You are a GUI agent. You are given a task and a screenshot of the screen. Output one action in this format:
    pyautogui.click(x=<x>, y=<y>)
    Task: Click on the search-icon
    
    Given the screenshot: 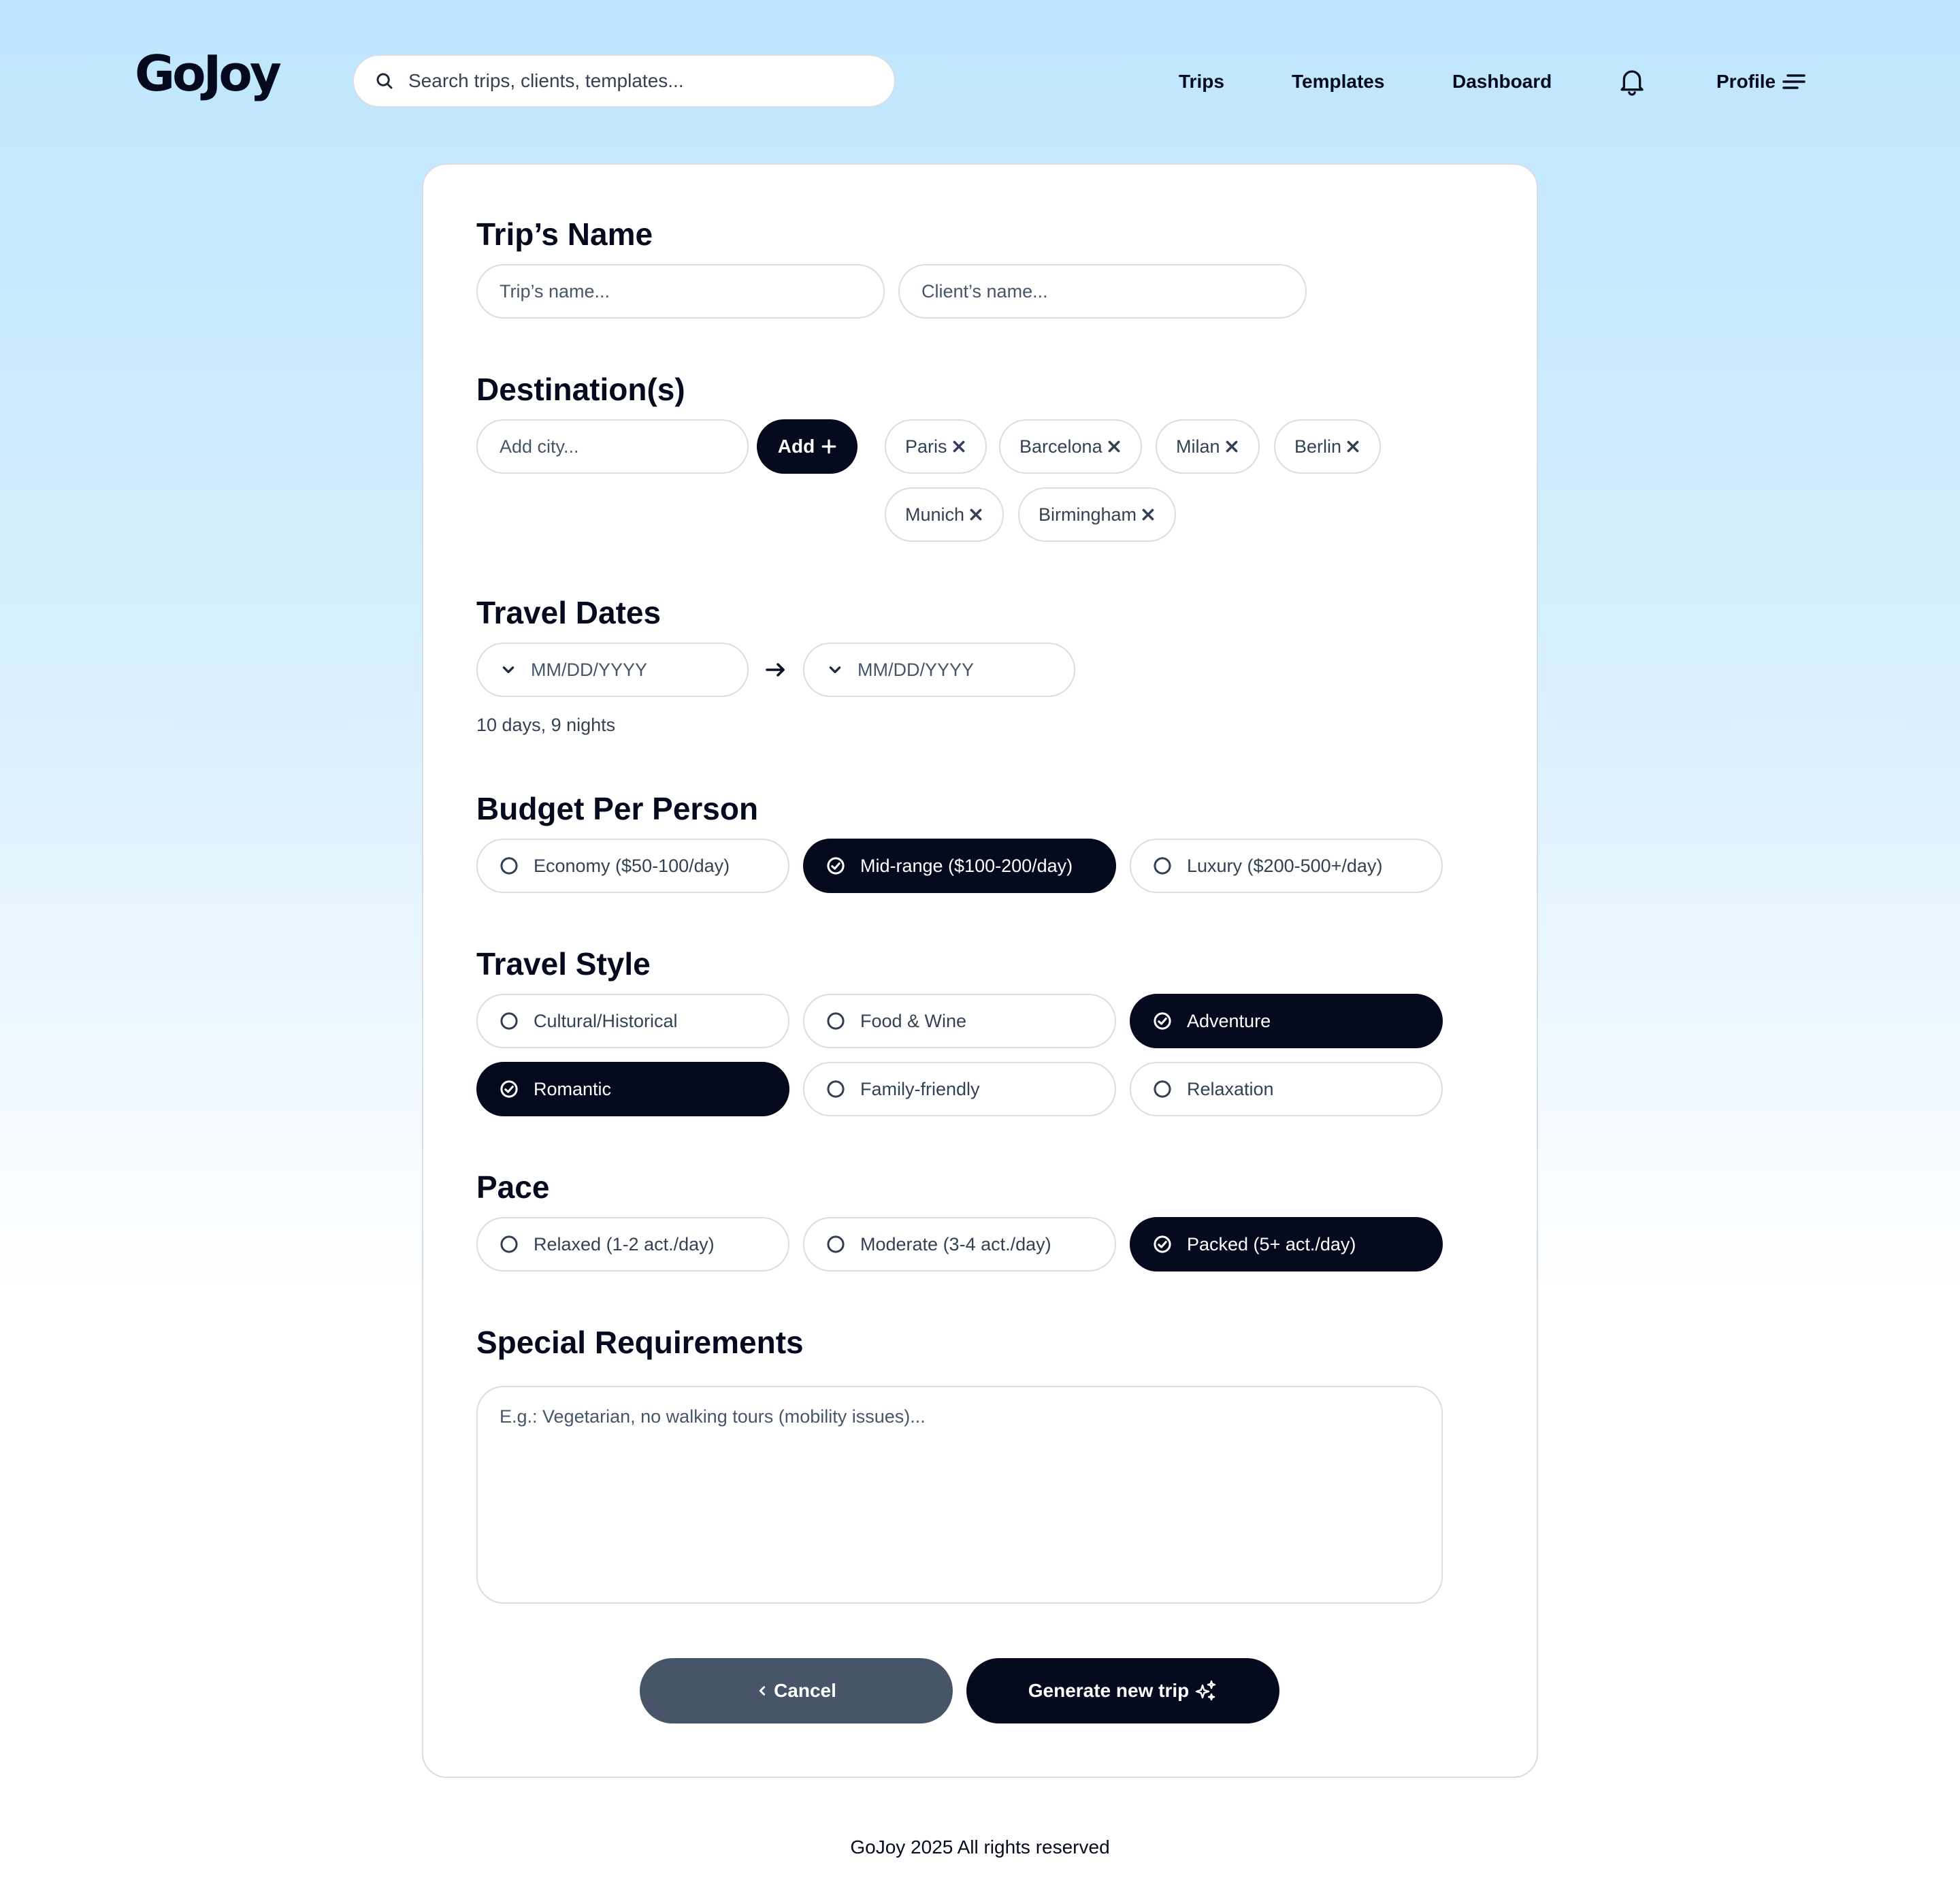 What is the action you would take?
    pyautogui.click(x=384, y=81)
    